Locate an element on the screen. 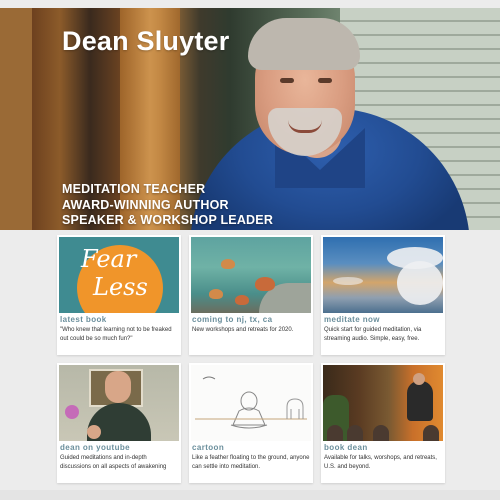  card-title: latest book is located at coordinates (83, 319).